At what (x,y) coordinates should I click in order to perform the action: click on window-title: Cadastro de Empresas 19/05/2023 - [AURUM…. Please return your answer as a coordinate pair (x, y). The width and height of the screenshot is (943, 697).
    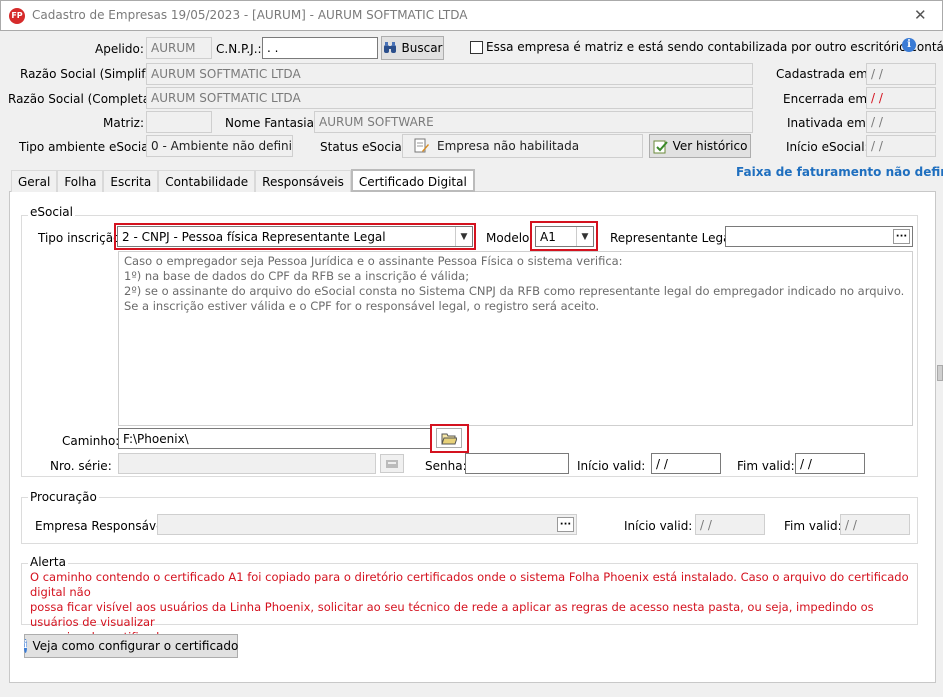
    Looking at the image, I should click on (250, 15).